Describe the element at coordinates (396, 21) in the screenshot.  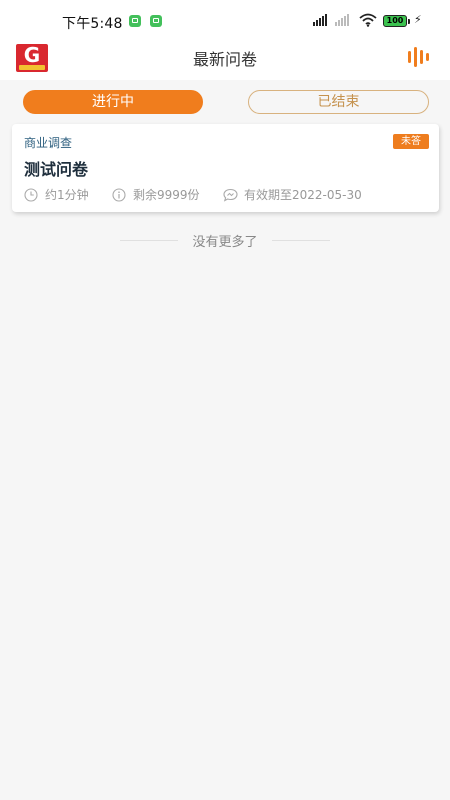
I see `battery-icon: 100` at that location.